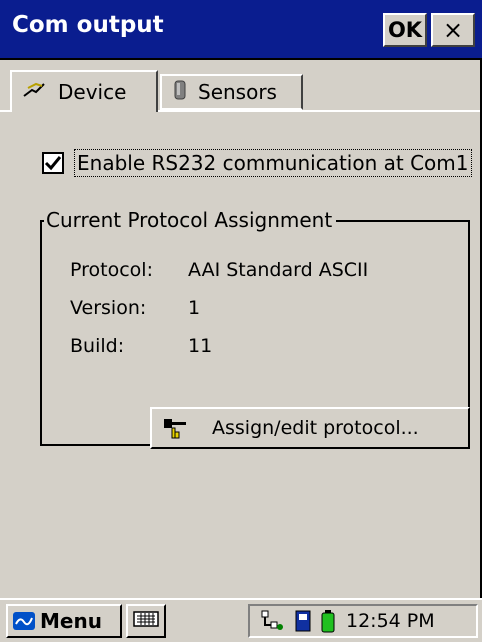 This screenshot has width=482, height=642. Describe the element at coordinates (303, 621) in the screenshot. I see `storage-card-icon` at that location.